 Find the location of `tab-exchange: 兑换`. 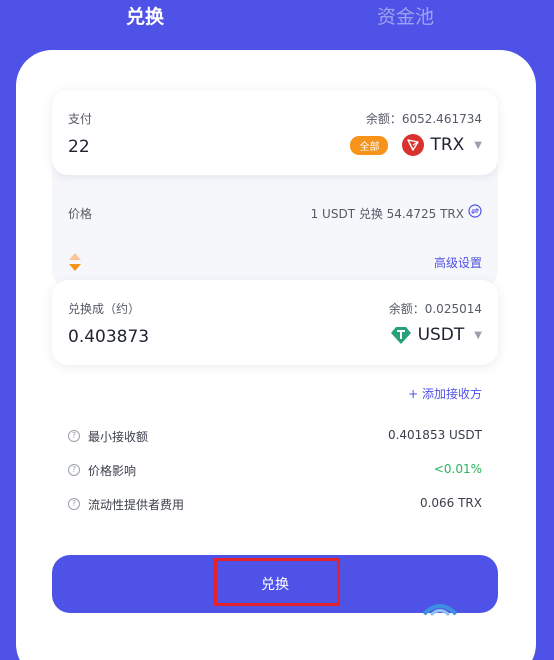

tab-exchange: 兑换 is located at coordinates (145, 15).